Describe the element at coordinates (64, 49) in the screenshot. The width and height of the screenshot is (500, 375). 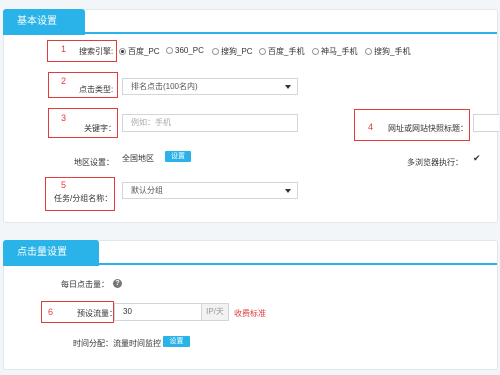
I see `annotation-number-1: 1` at that location.